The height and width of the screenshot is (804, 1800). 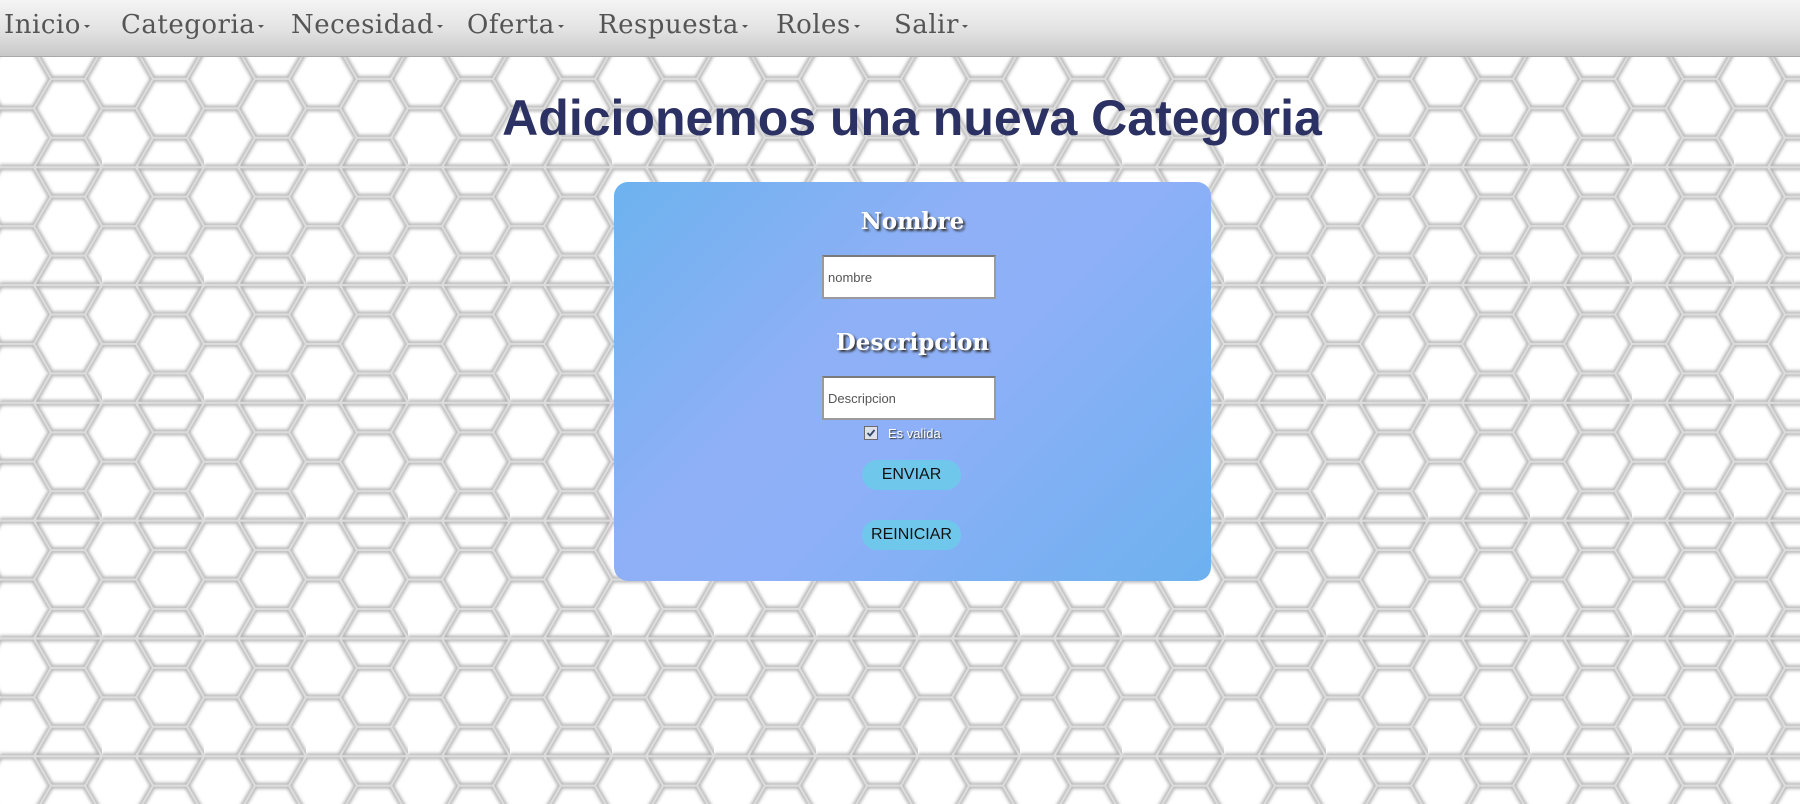 I want to click on nav-item-label: Salir, so click(x=926, y=25).